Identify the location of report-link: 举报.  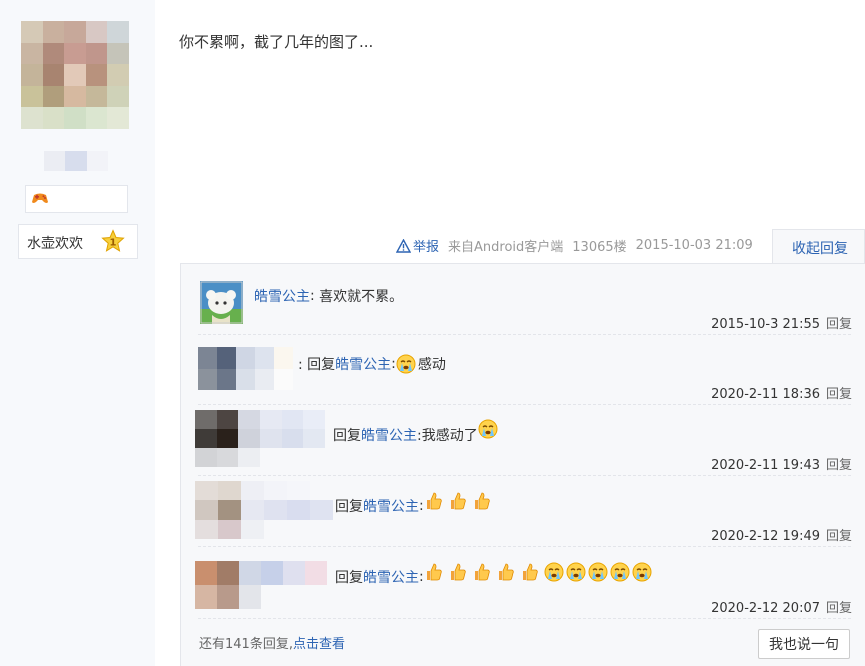
(417, 245).